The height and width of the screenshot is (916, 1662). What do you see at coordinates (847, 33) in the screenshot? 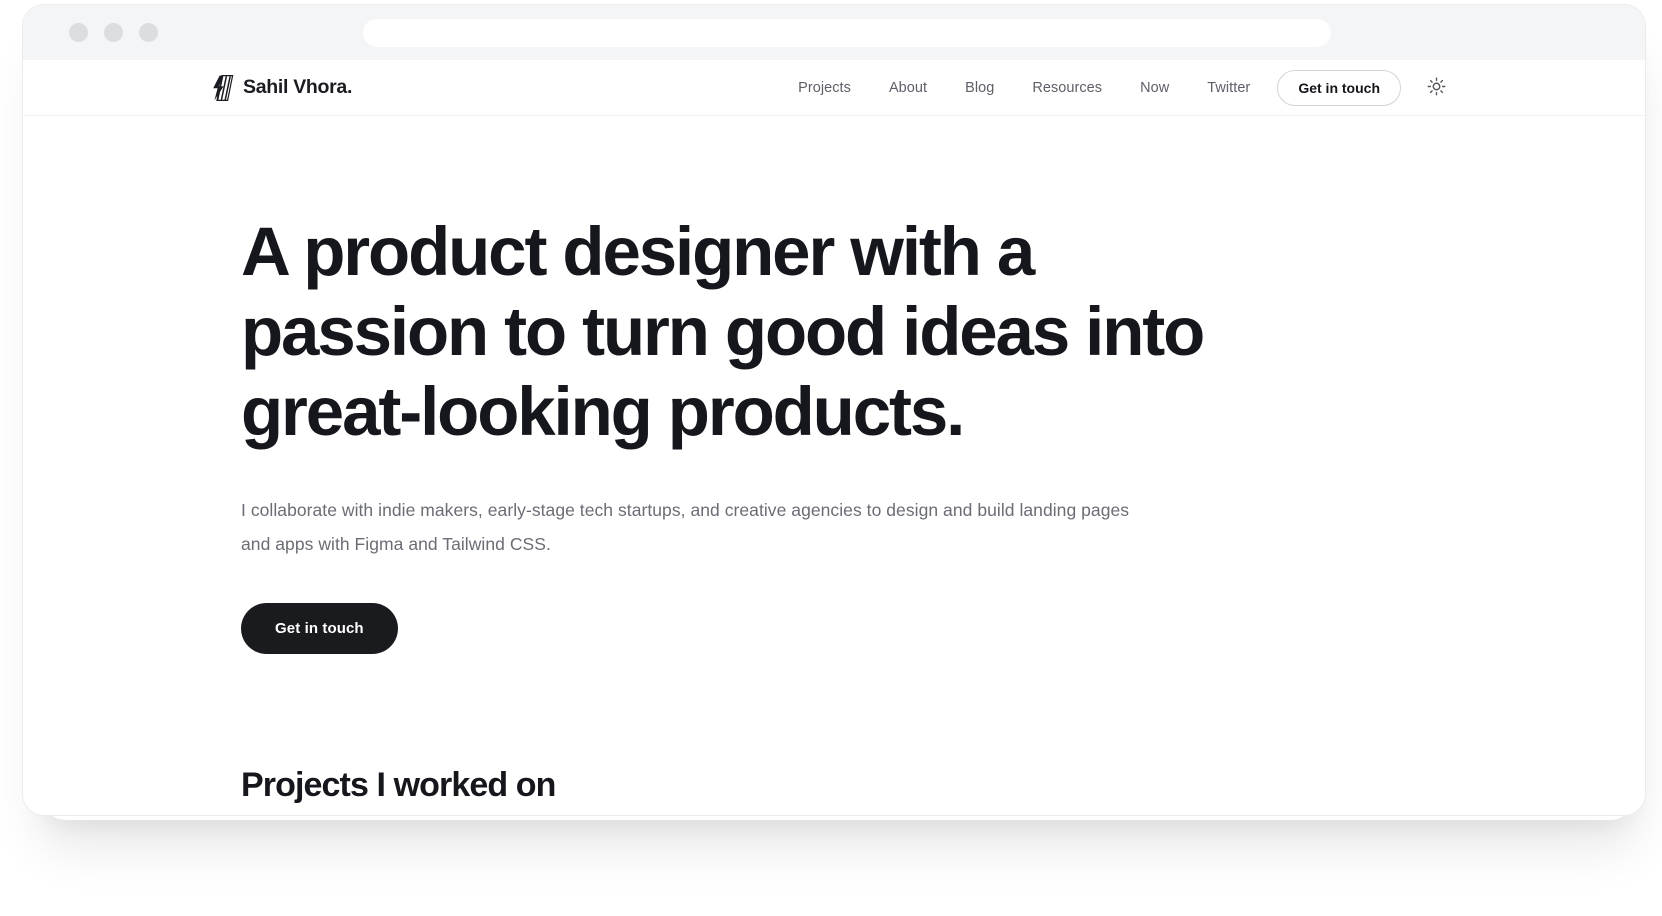
I see `address-bar` at bounding box center [847, 33].